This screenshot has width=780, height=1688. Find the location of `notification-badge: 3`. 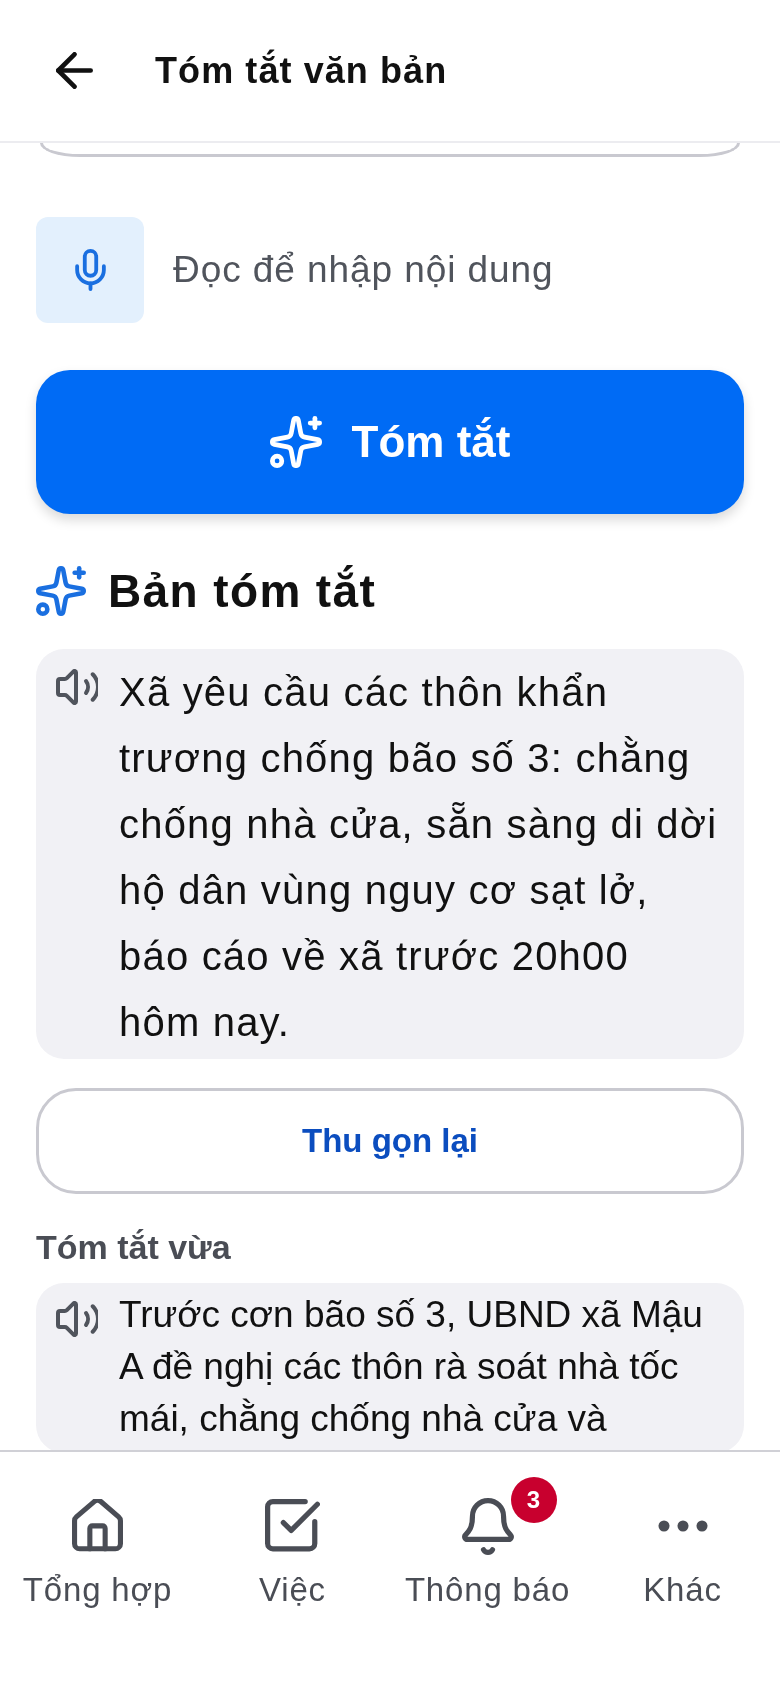

notification-badge: 3 is located at coordinates (533, 1500).